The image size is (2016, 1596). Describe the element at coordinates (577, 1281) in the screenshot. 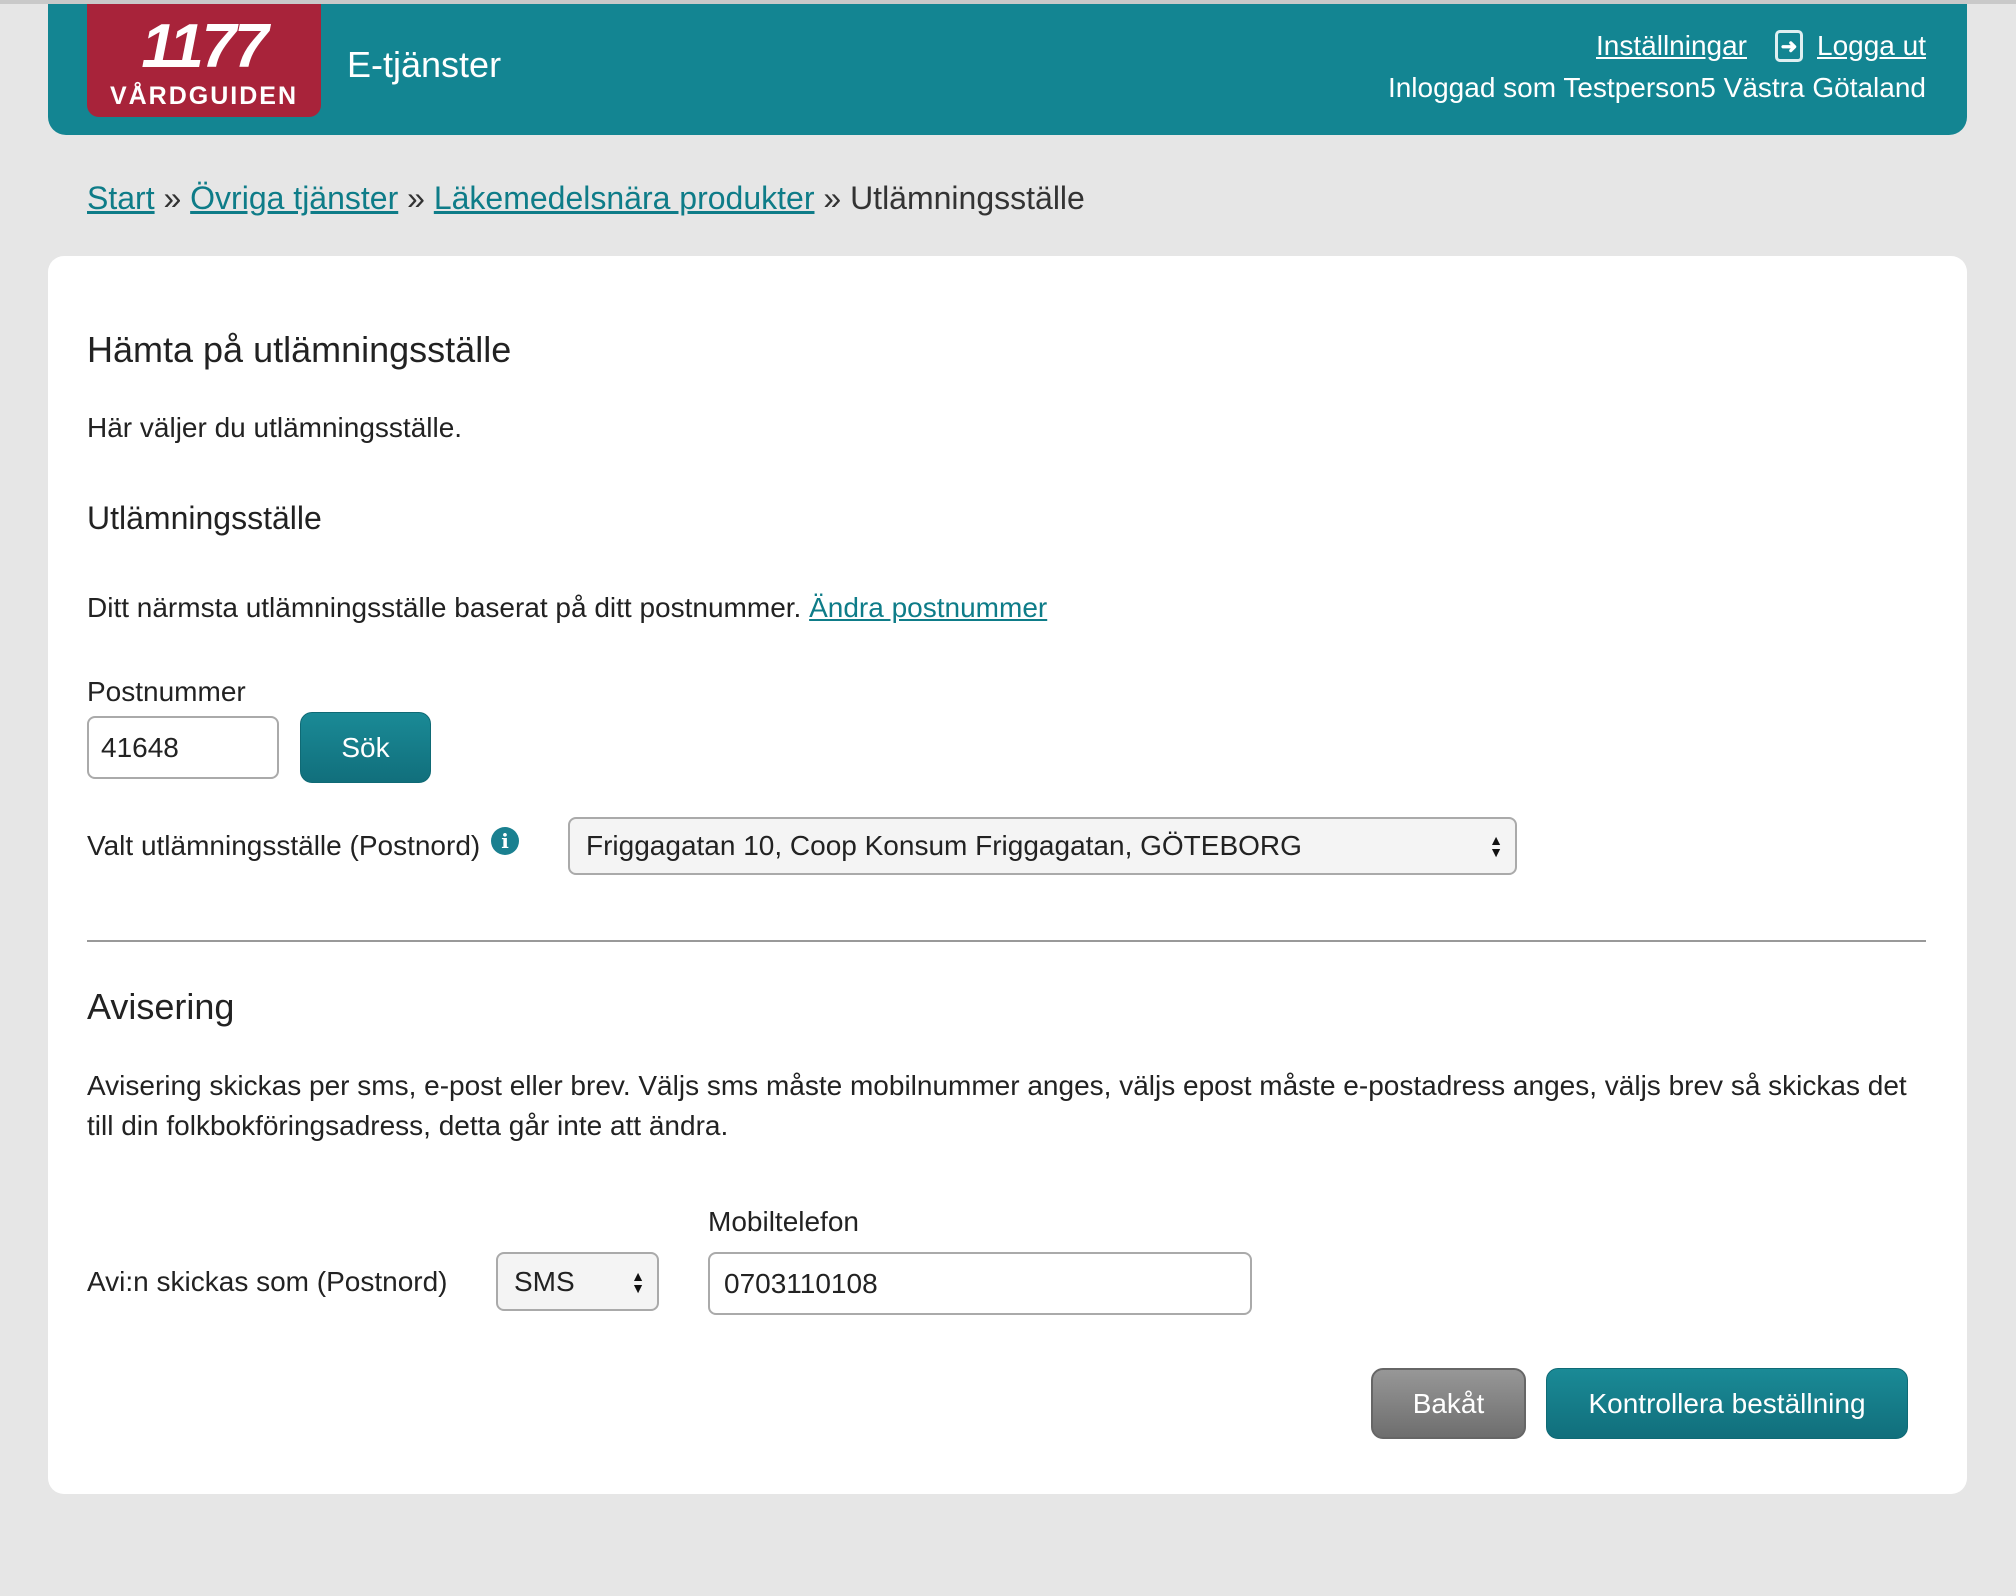

I see `notice-type-select: SMS ▲ ▼` at that location.